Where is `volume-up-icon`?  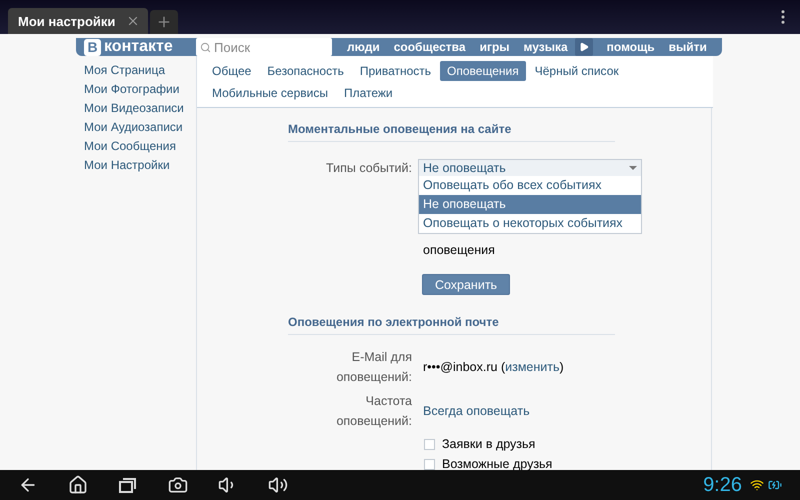
volume-up-icon is located at coordinates (278, 485).